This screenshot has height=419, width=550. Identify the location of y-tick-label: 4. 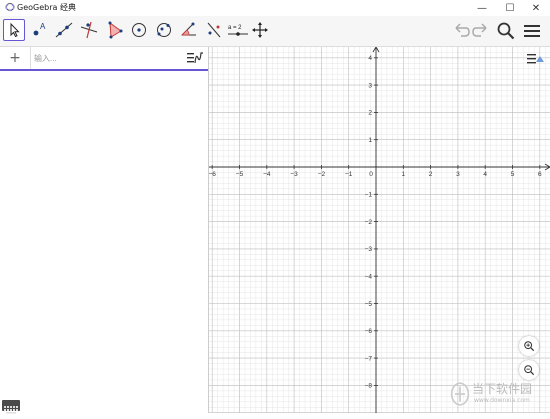
(370, 58).